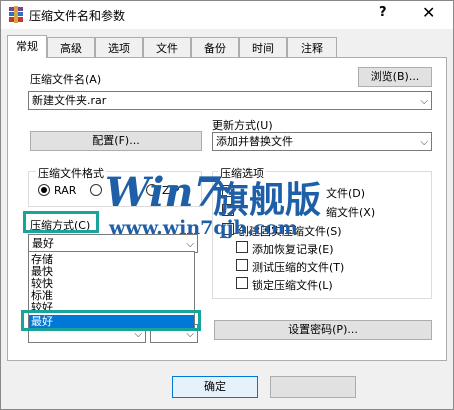 This screenshot has width=454, height=410. I want to click on tab-comment: 注释, so click(312, 47).